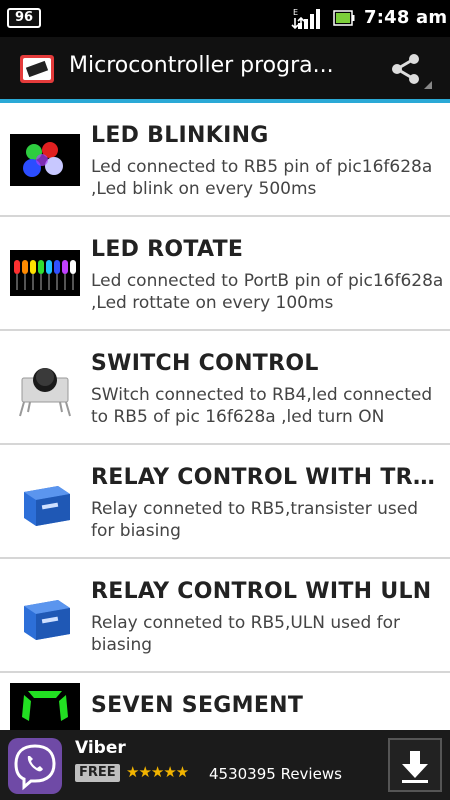 Image resolution: width=450 pixels, height=800 pixels. Describe the element at coordinates (45, 706) in the screenshot. I see `seven-segment-image` at that location.